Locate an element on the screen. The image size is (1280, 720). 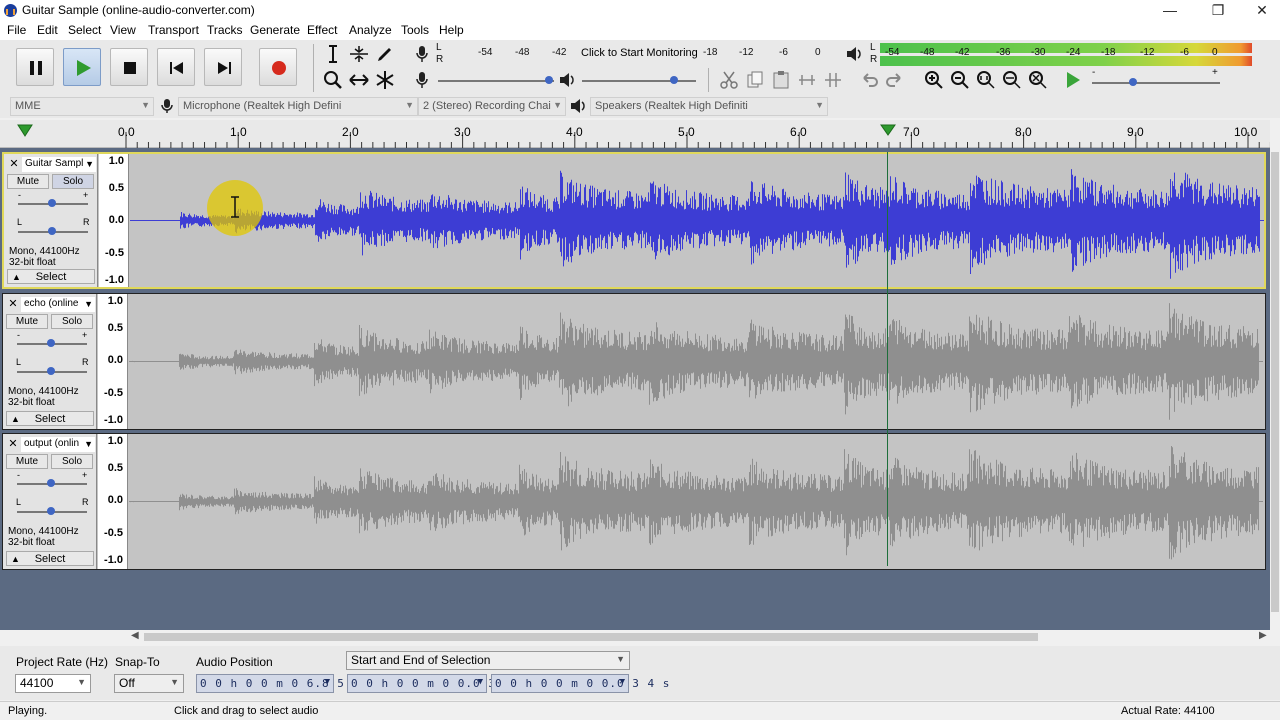
menu-view: View is located at coordinates (123, 30).